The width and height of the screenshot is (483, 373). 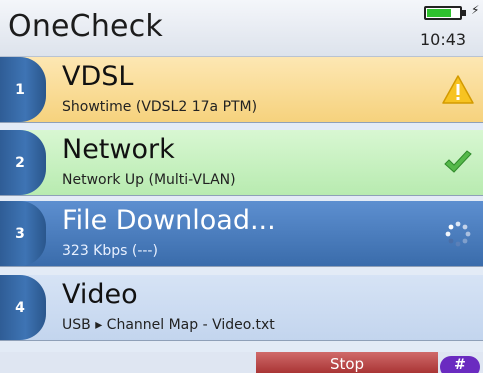 What do you see at coordinates (110, 251) in the screenshot?
I see `test-subtitle: 323 Kbps (---)` at bounding box center [110, 251].